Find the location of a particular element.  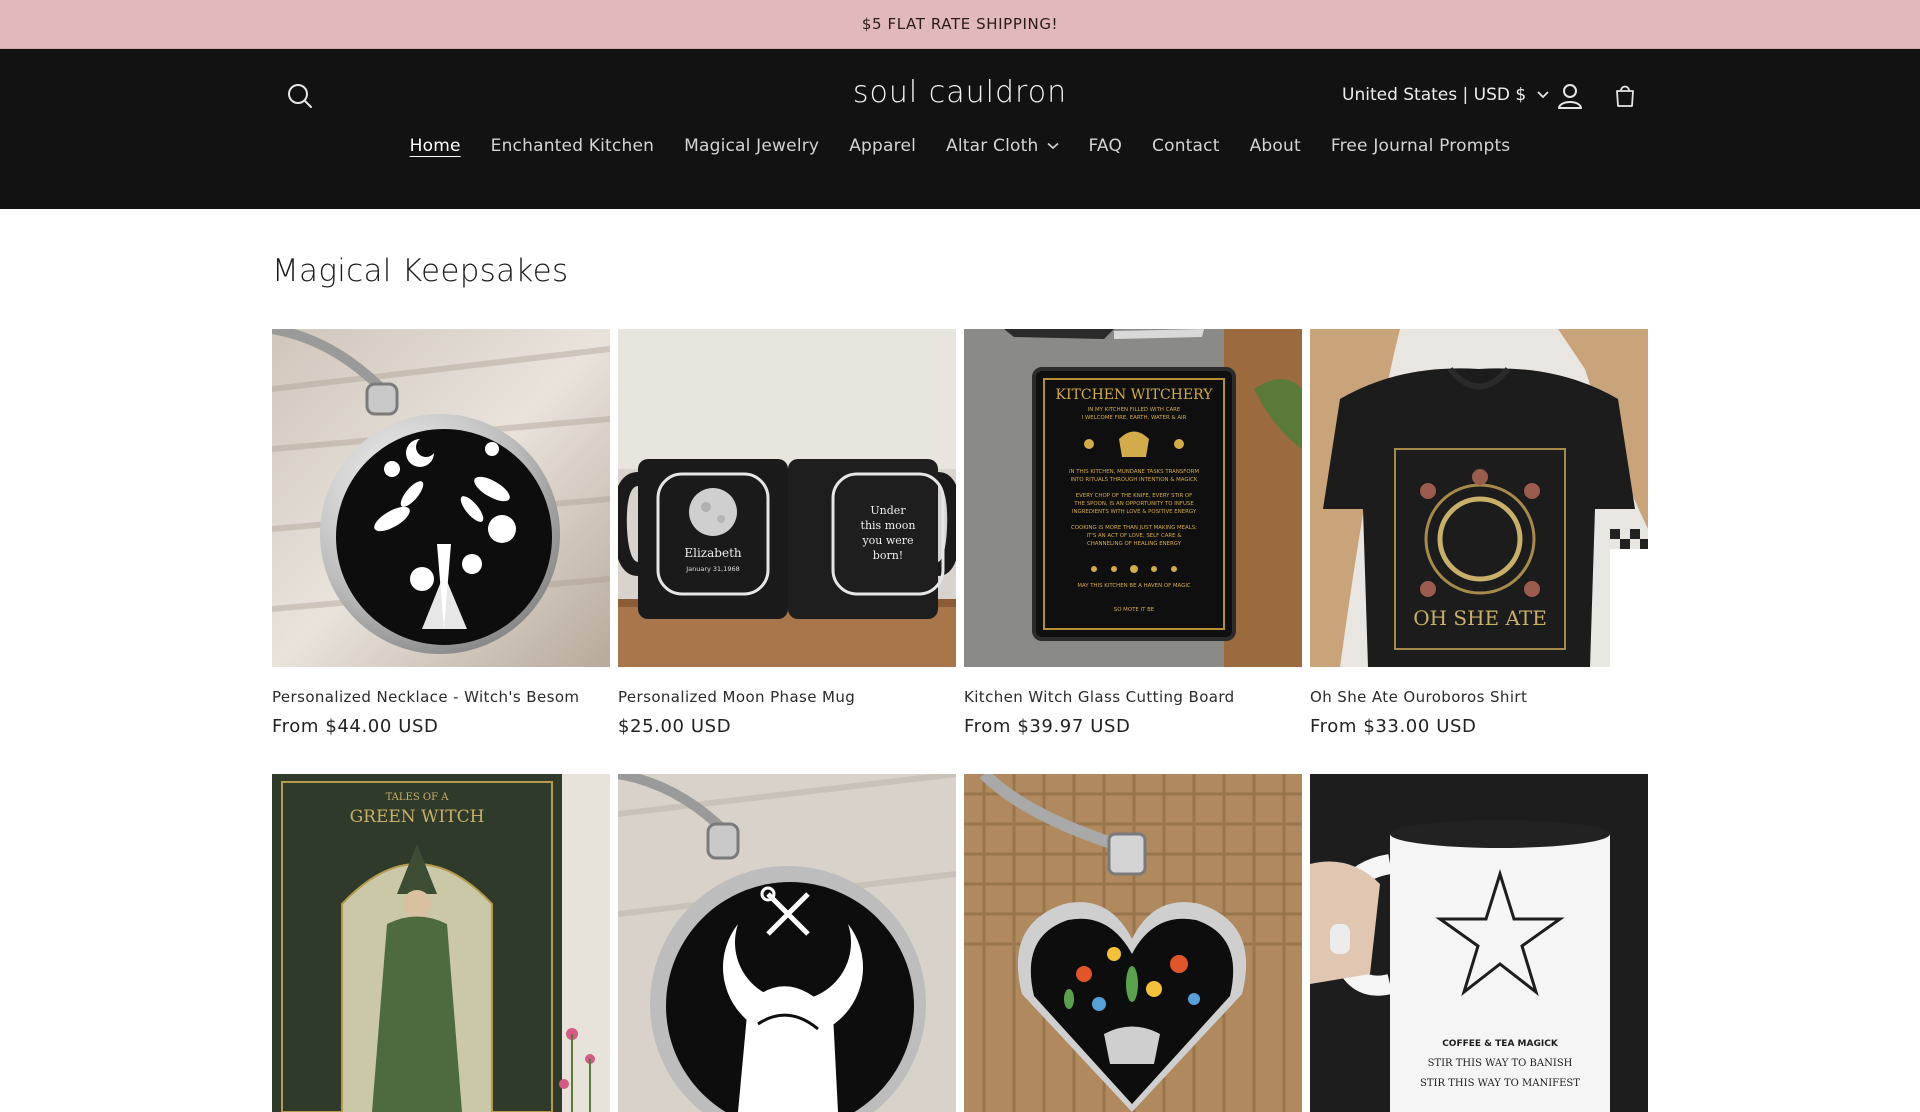

product-title: Oh She Ate Ouroboros Shirt is located at coordinates (1479, 697).